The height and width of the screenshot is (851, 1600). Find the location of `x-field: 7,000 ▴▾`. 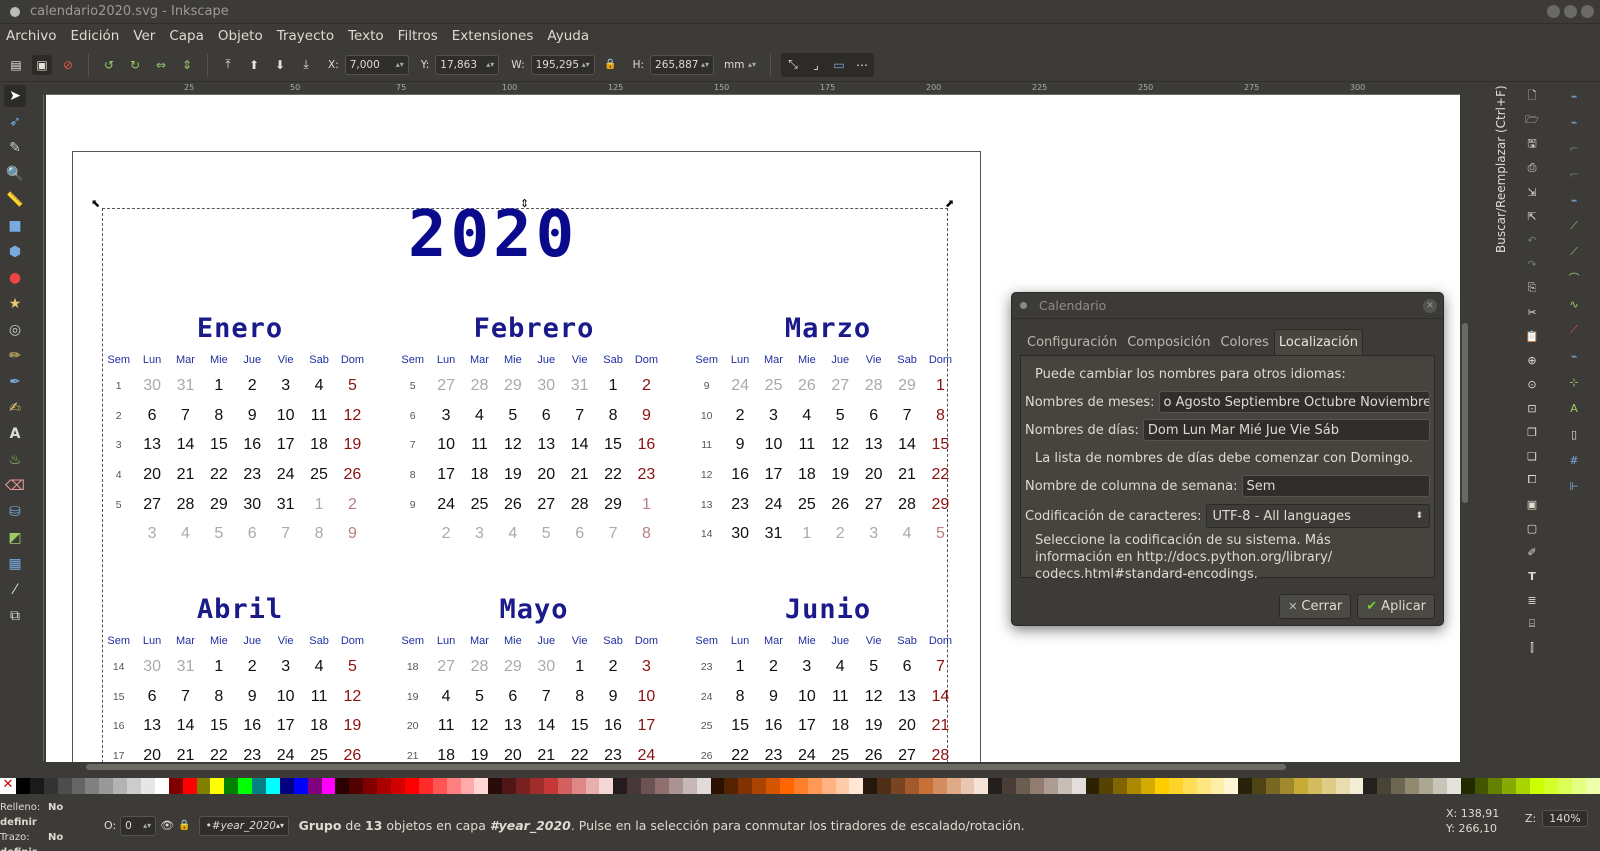

x-field: 7,000 ▴▾ is located at coordinates (376, 64).